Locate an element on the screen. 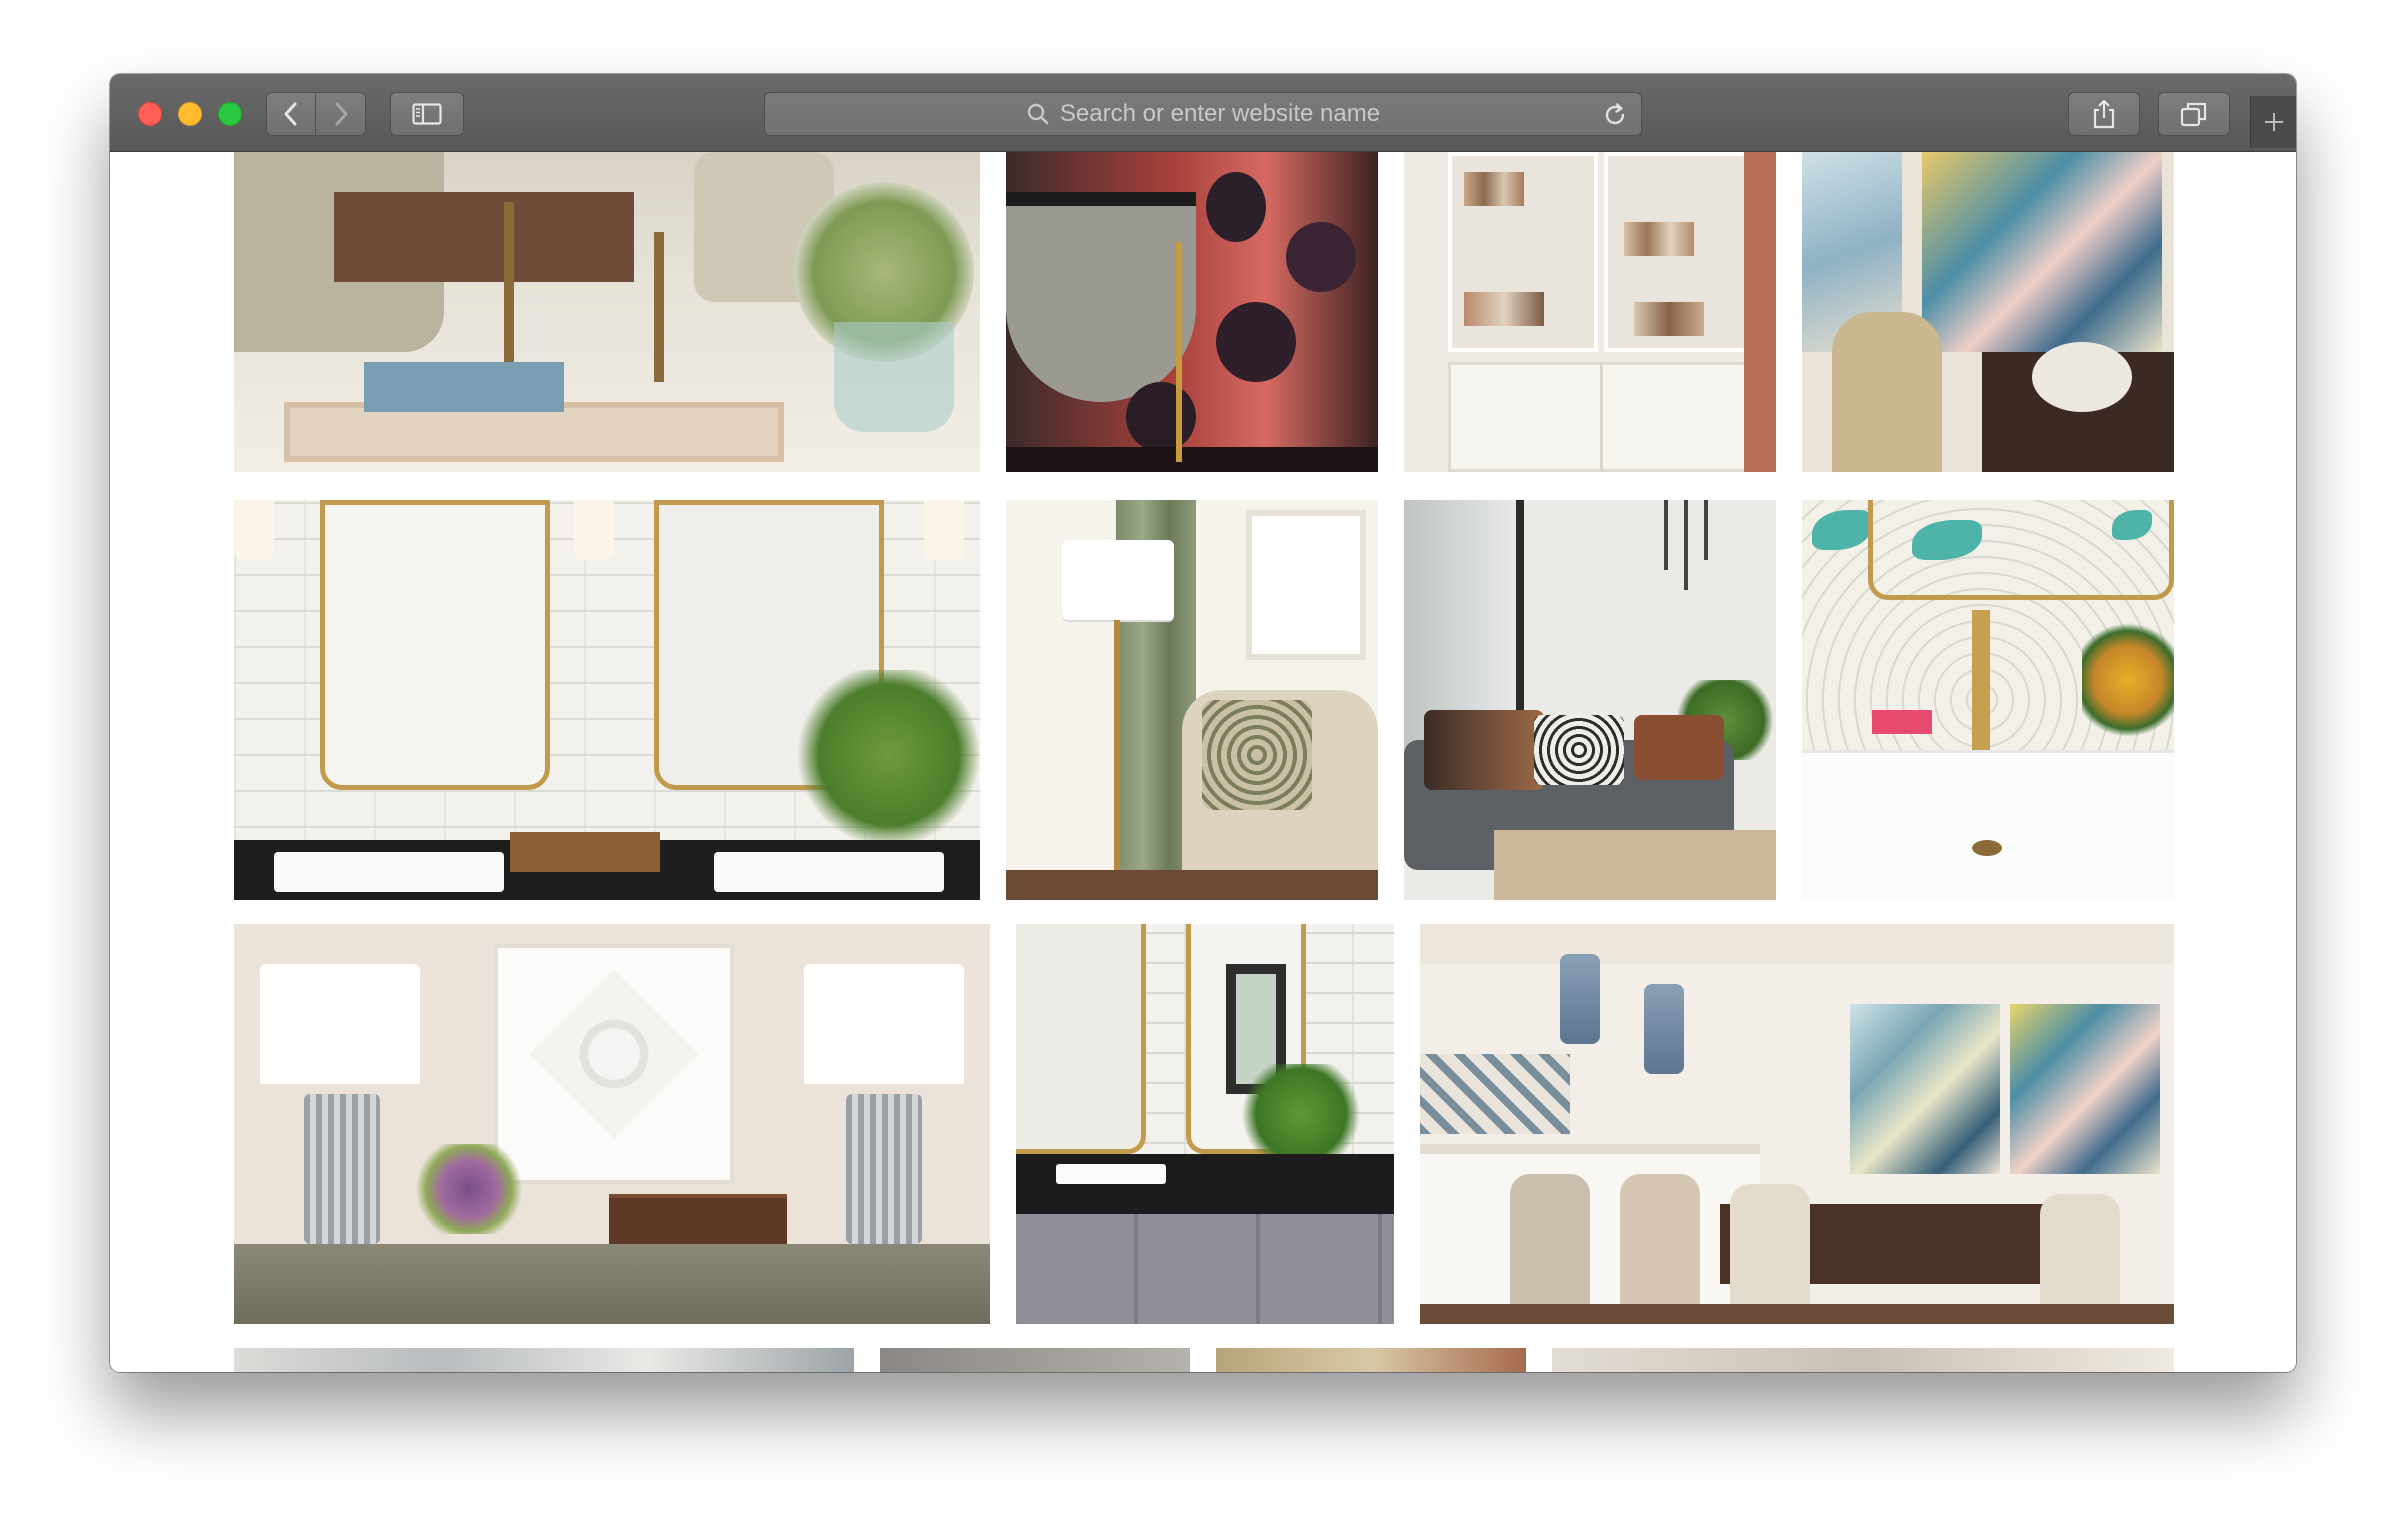  minimize-window-button is located at coordinates (190, 114).